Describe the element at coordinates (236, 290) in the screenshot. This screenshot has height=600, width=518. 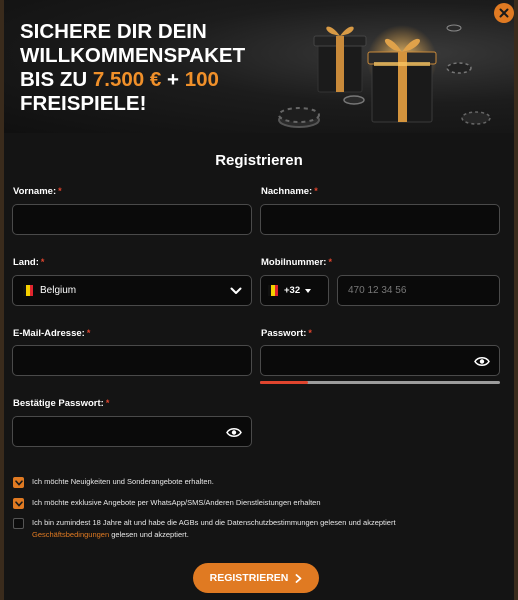
I see `chevron-down-icon` at that location.